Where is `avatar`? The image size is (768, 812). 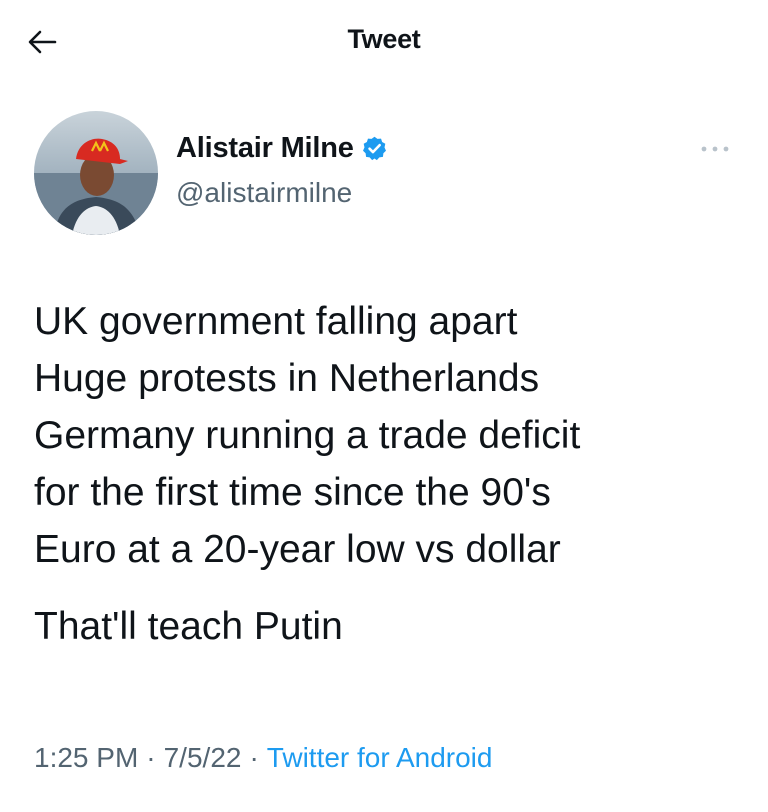 avatar is located at coordinates (96, 173).